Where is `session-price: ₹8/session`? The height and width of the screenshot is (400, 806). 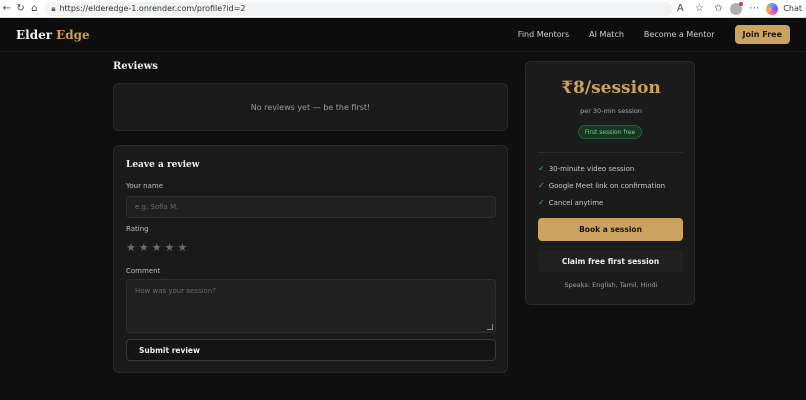 session-price: ₹8/session is located at coordinates (611, 88).